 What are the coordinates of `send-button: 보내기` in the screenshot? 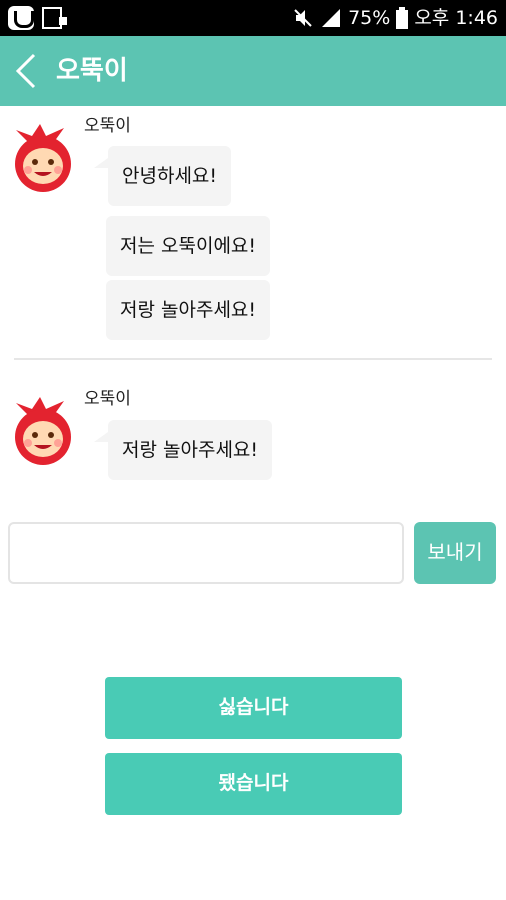 It's located at (455, 553).